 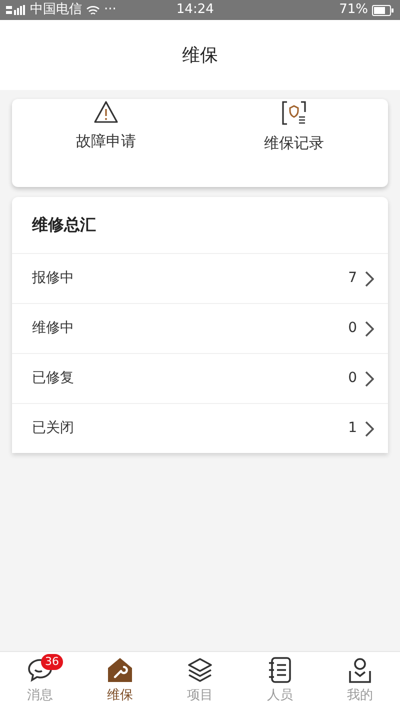 I want to click on unread-badge: 36, so click(x=52, y=662).